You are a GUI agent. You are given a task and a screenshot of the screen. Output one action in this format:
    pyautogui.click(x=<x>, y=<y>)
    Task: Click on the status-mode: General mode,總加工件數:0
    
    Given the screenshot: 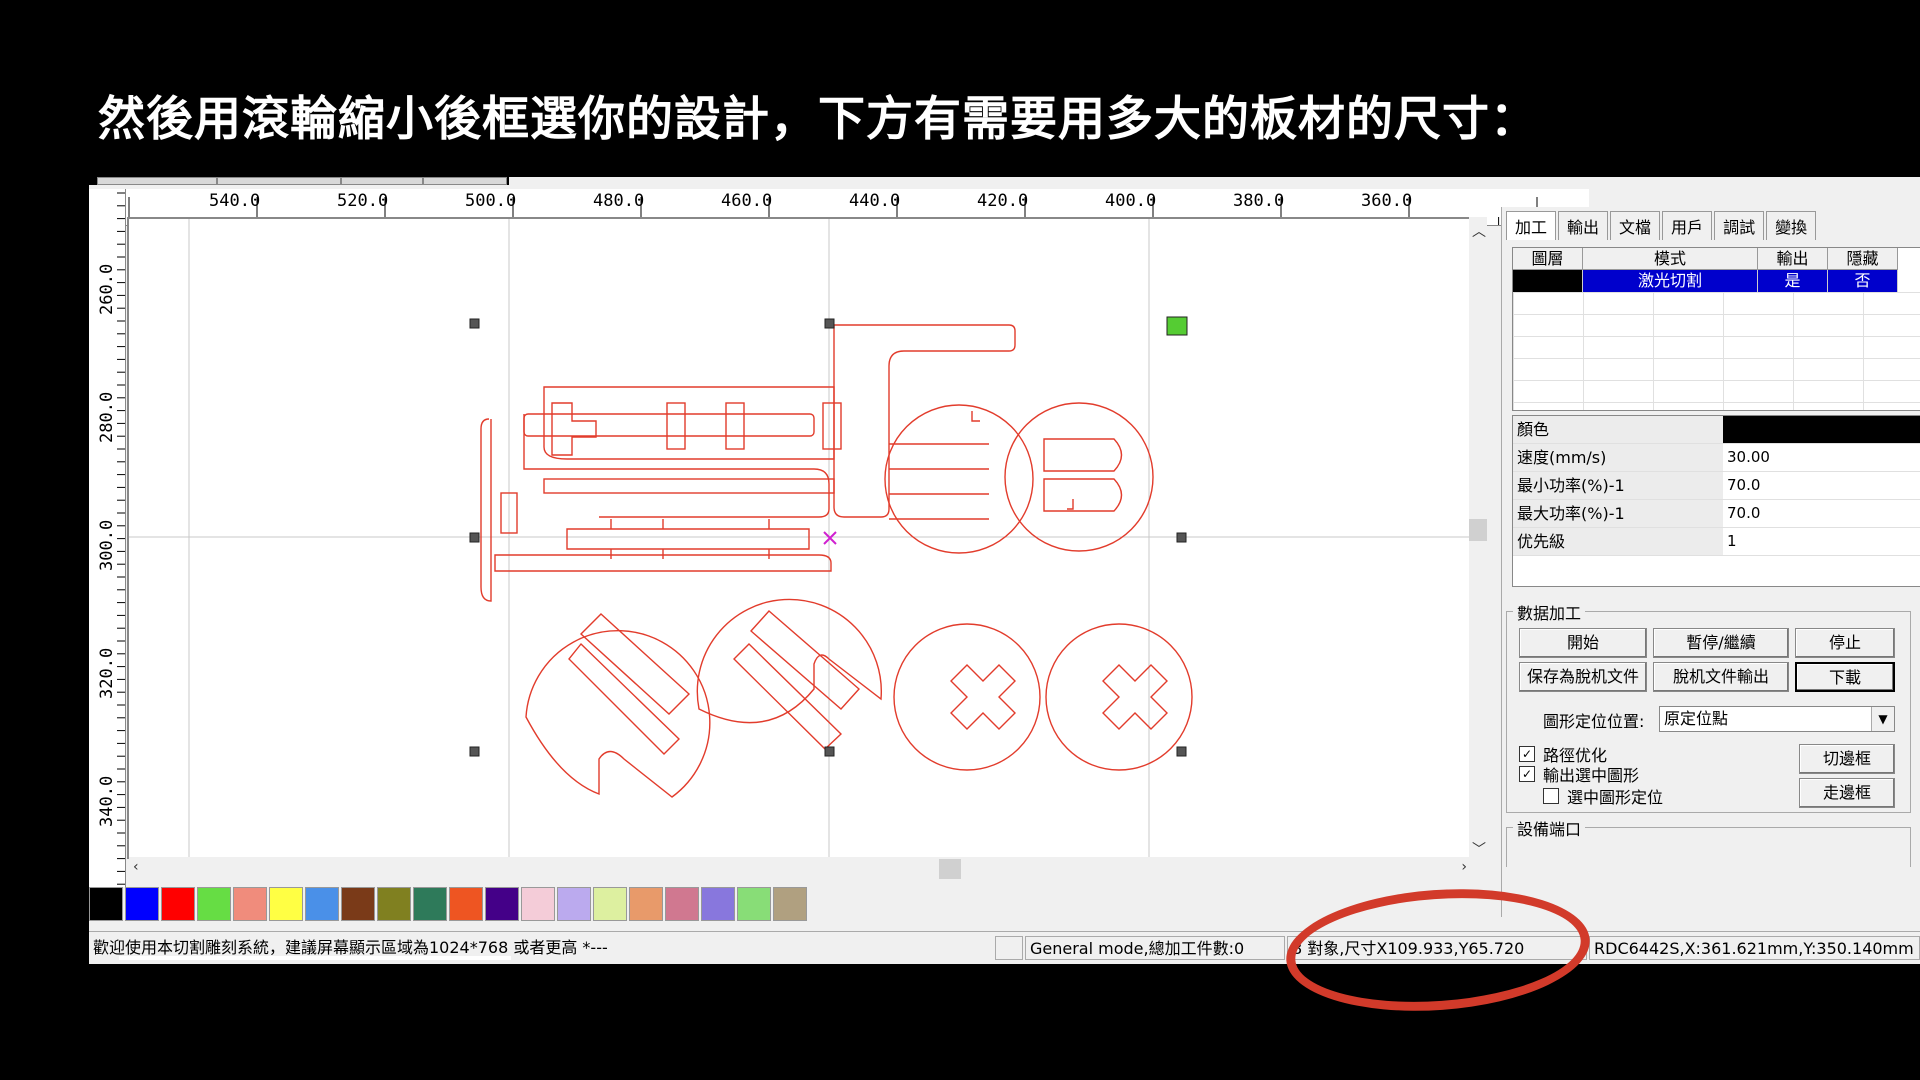 What is the action you would take?
    pyautogui.click(x=1155, y=948)
    